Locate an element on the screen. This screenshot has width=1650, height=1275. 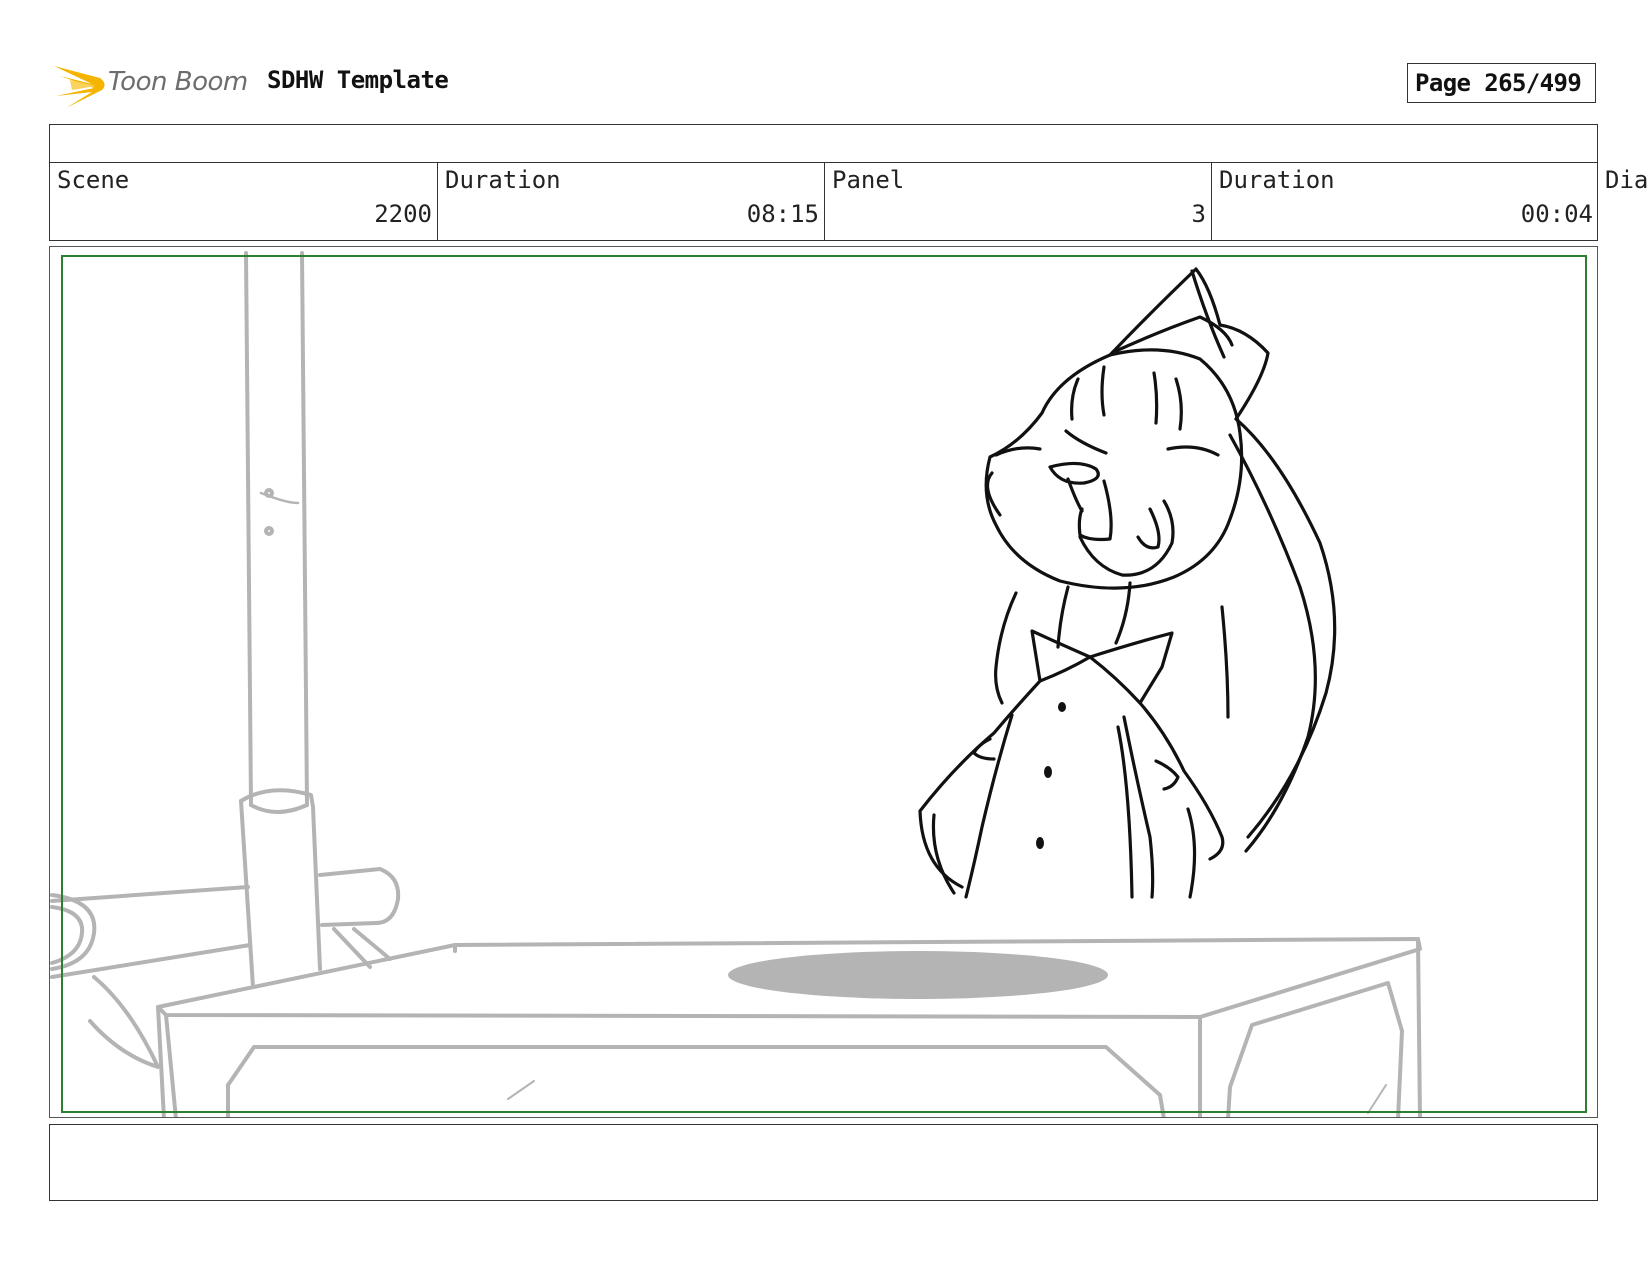
action-notes-box is located at coordinates (823, 1162).